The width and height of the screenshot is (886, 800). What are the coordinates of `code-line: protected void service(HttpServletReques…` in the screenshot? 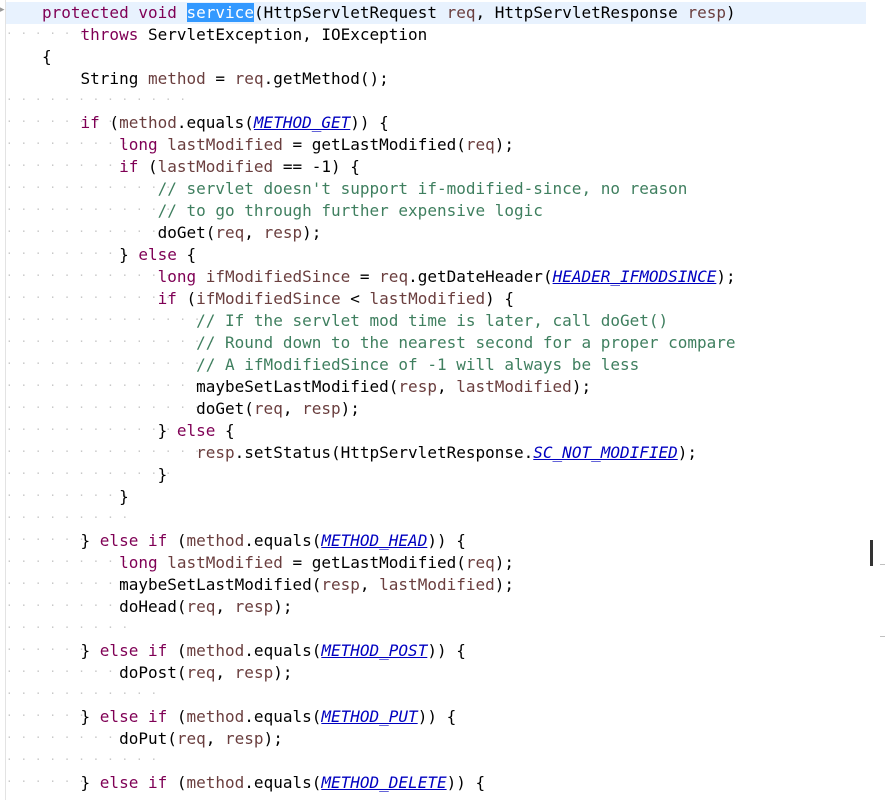 It's located at (436, 13).